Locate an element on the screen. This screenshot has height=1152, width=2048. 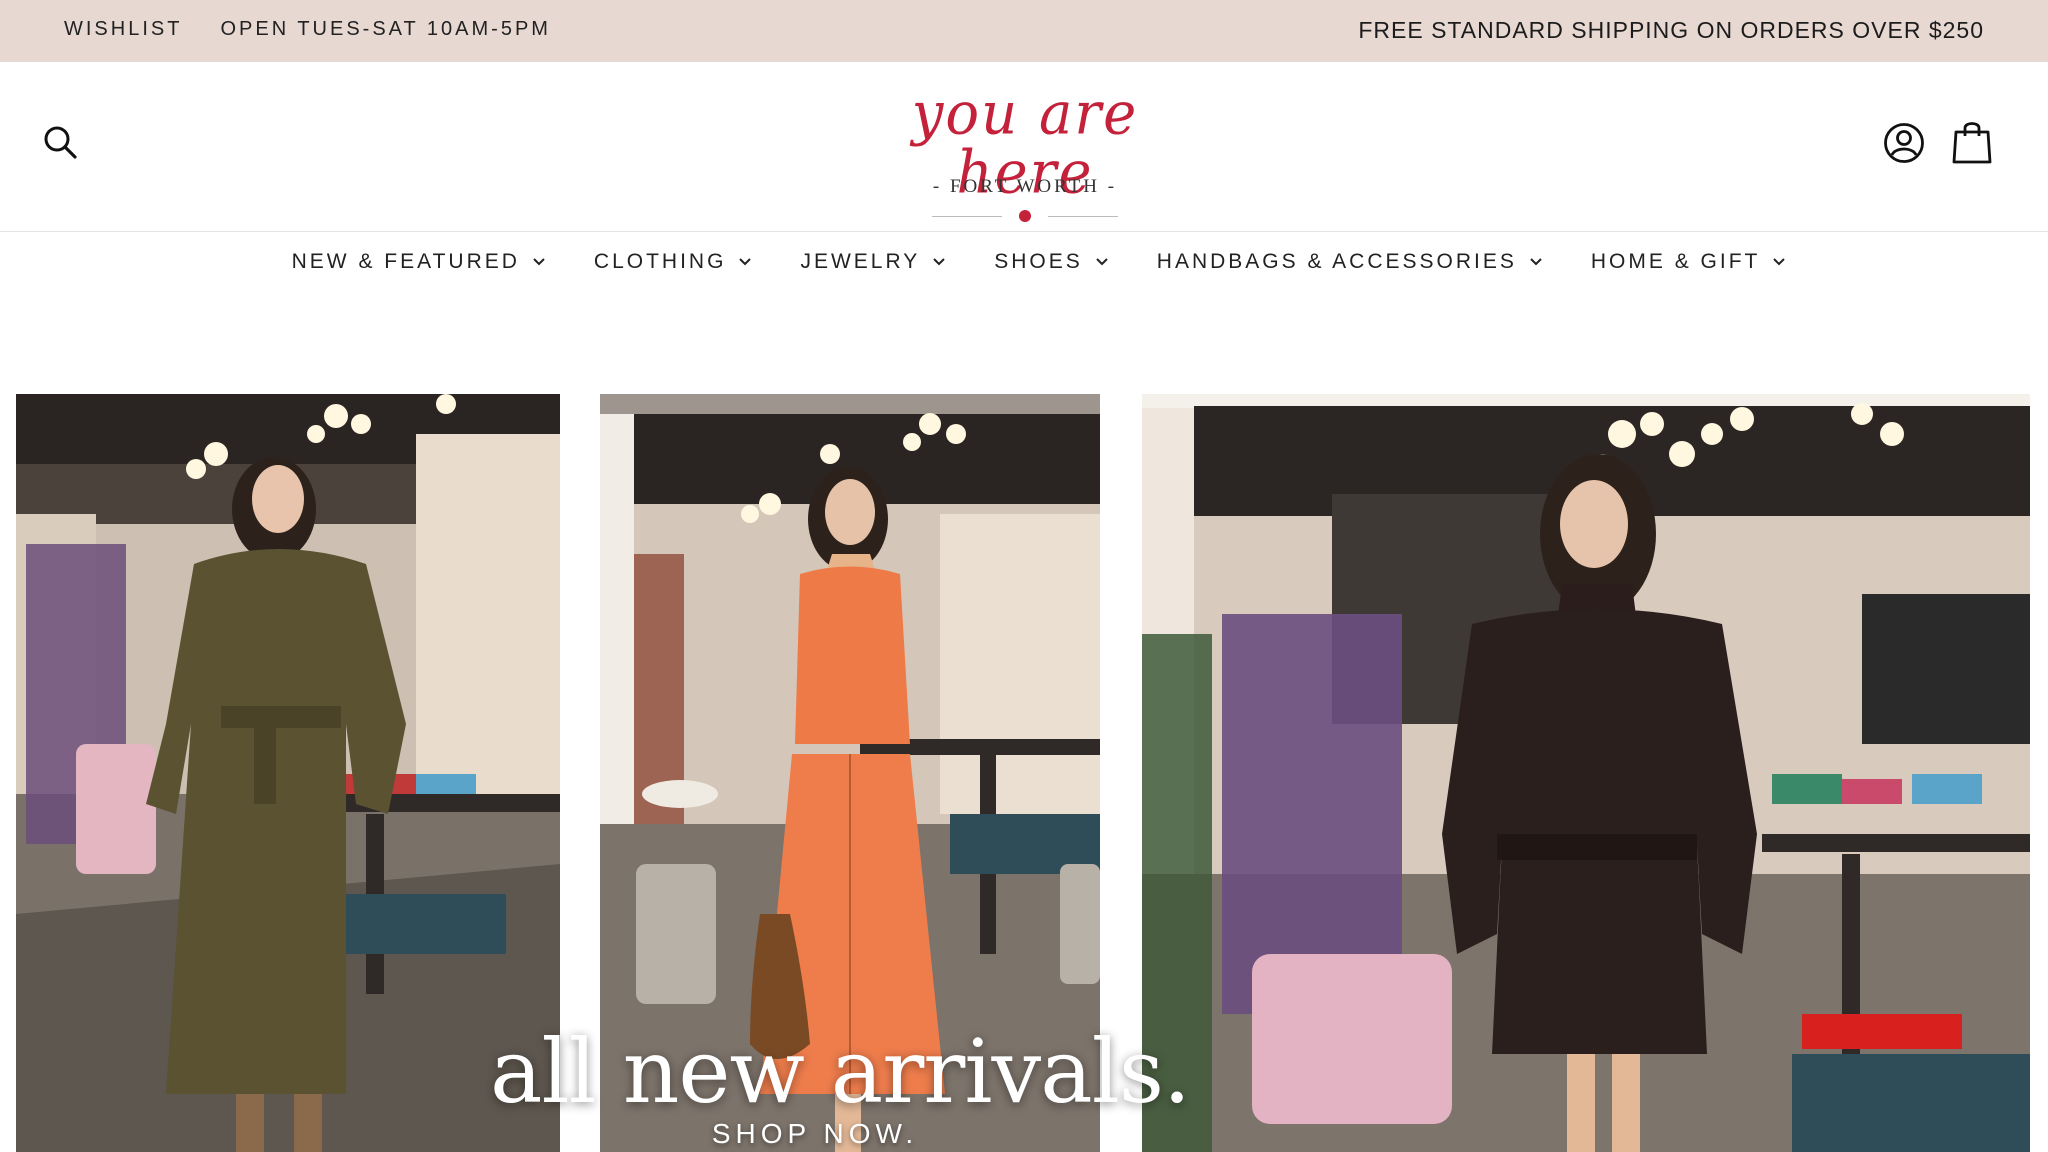
logo-dot is located at coordinates (1025, 216).